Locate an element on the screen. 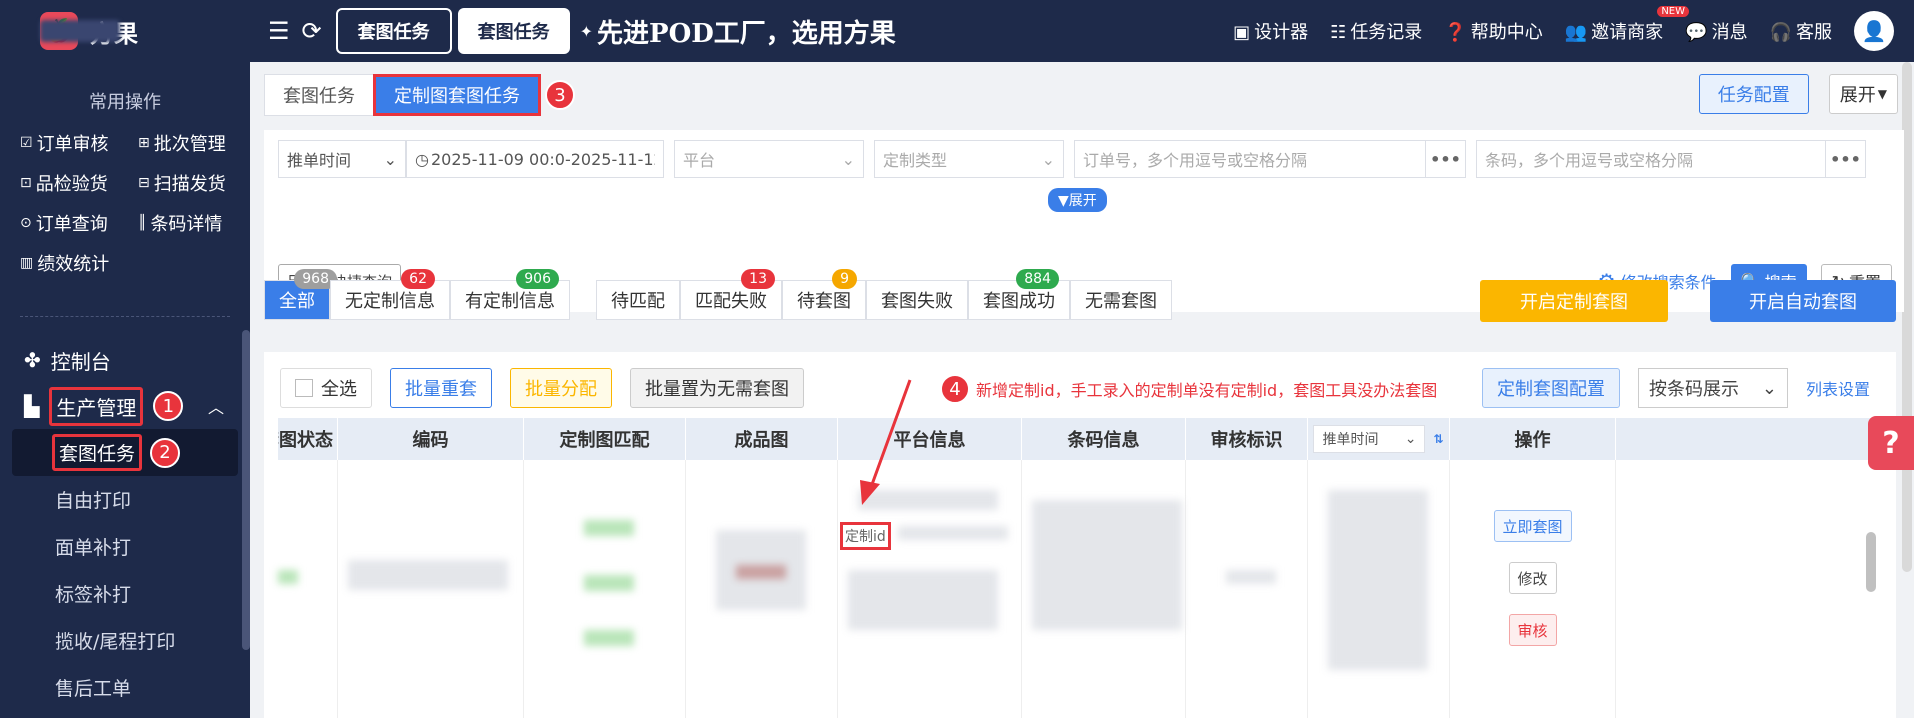 Image resolution: width=1914 pixels, height=718 pixels. op-inspect: ⊡ 品检验货 is located at coordinates (79, 183).